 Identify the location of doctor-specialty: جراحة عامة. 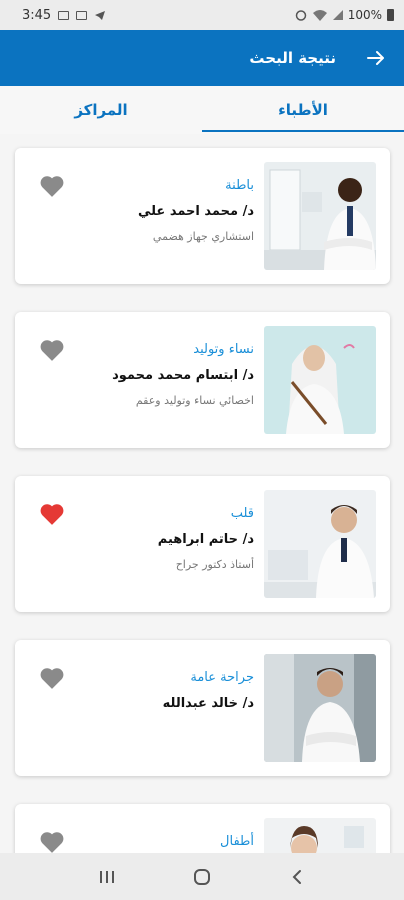
(222, 677).